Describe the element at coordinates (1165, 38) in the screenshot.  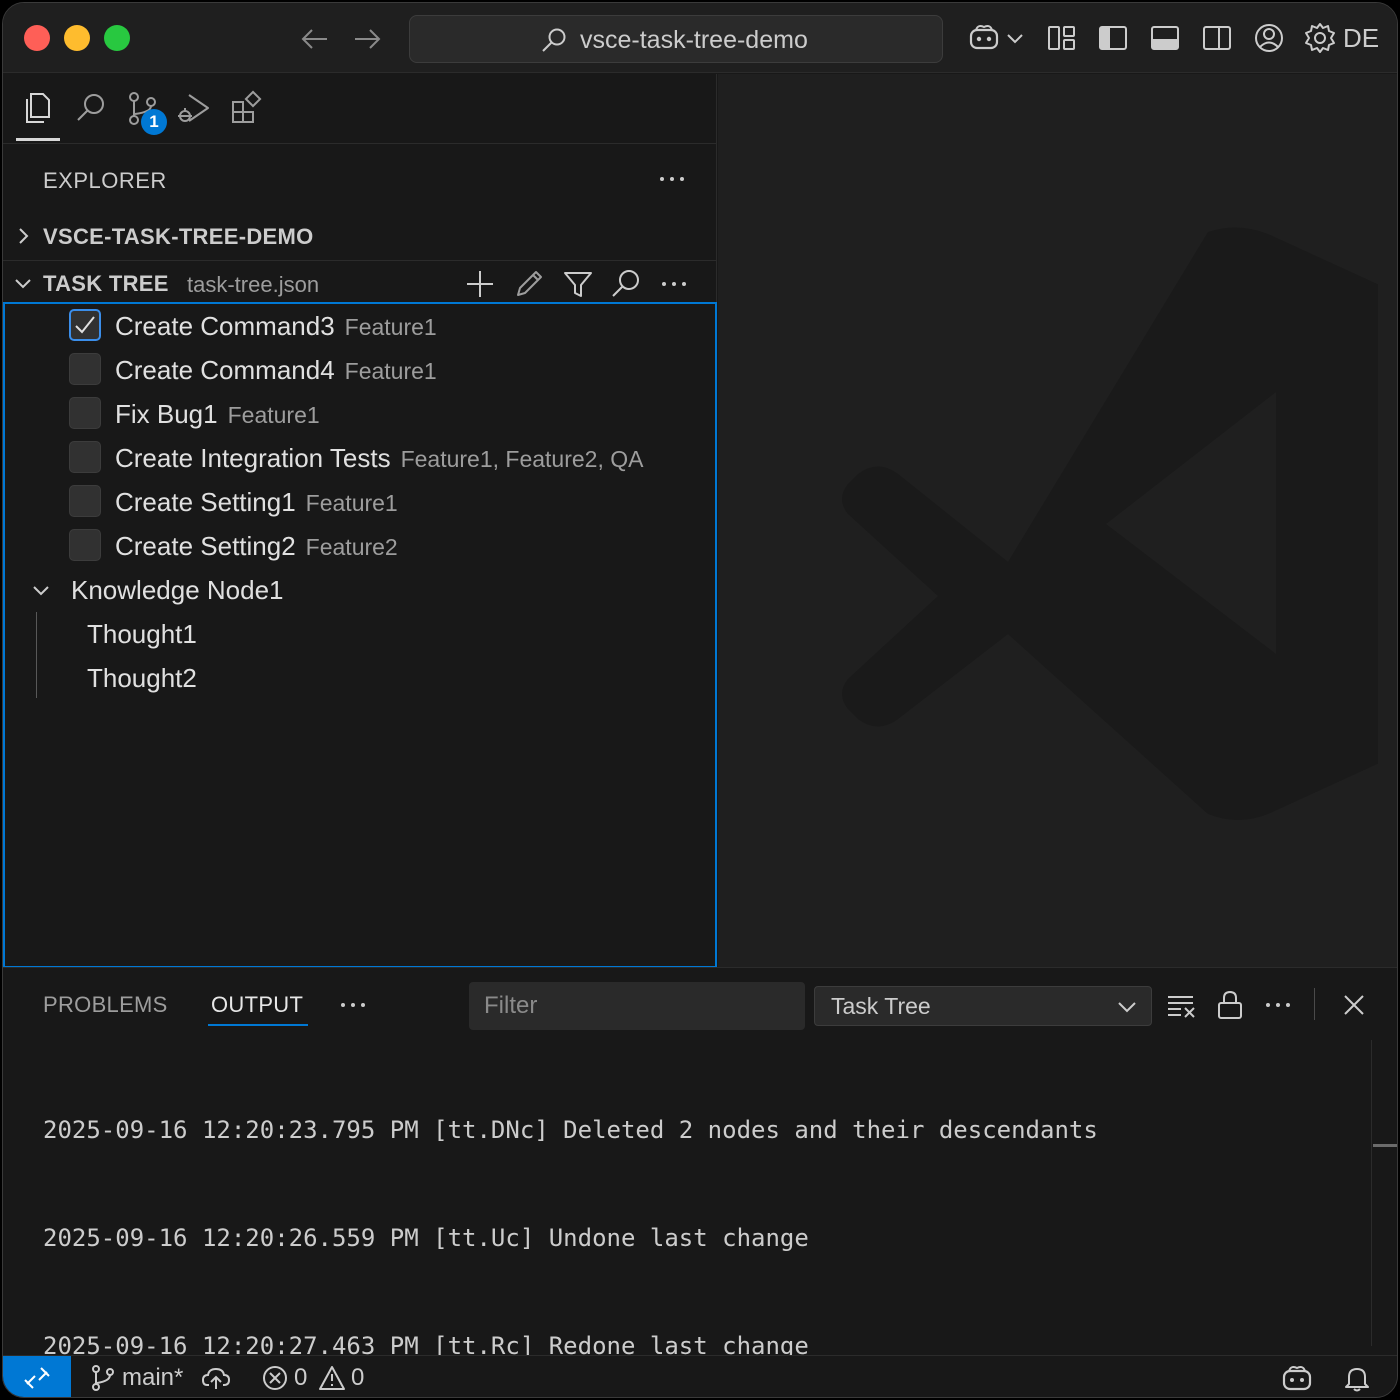
I see `toggle-panel-icon` at that location.